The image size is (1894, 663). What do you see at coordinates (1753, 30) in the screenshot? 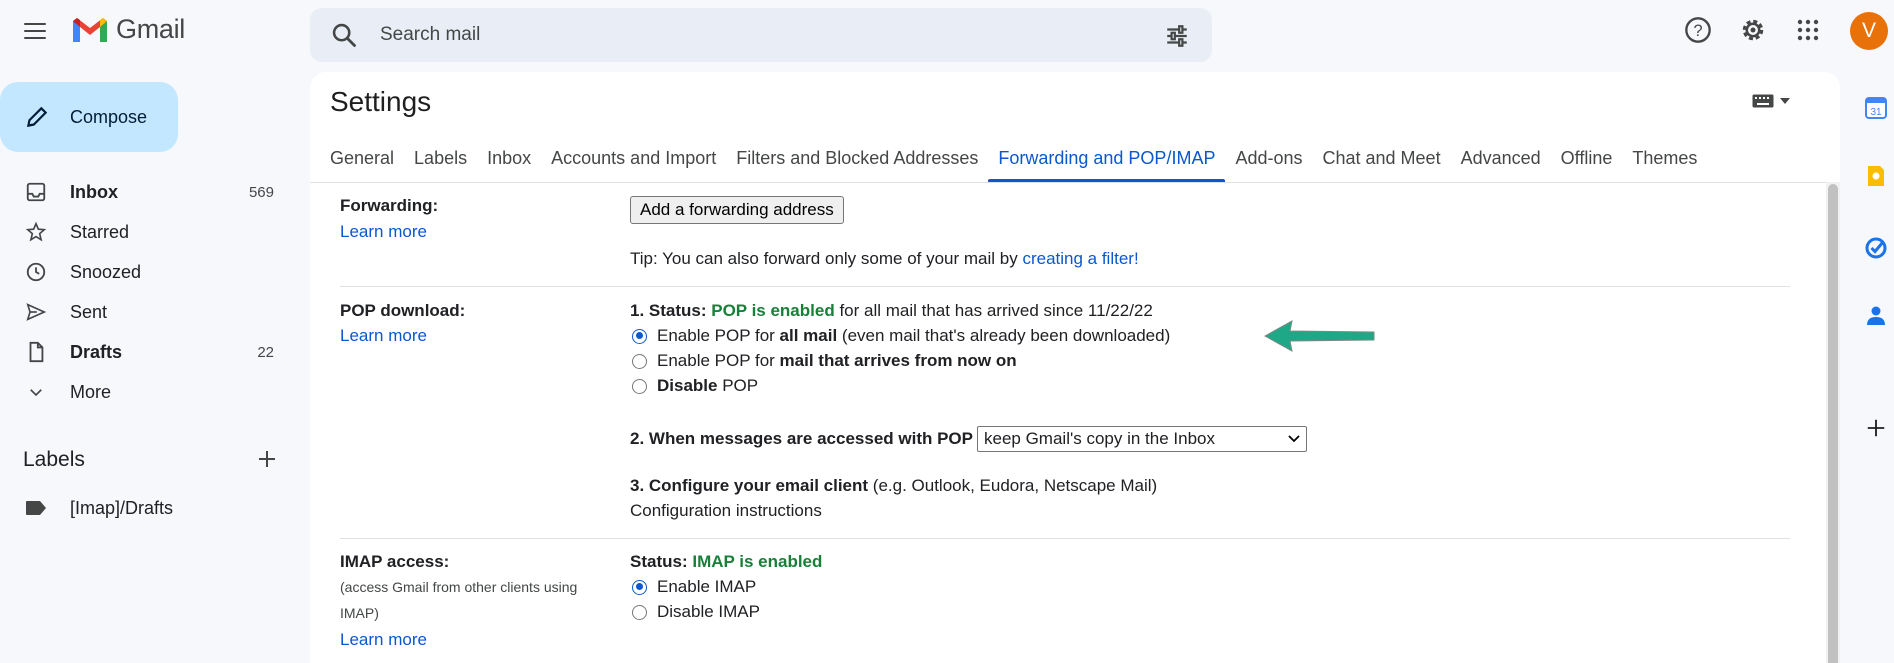
I see `settings-gear-icon` at bounding box center [1753, 30].